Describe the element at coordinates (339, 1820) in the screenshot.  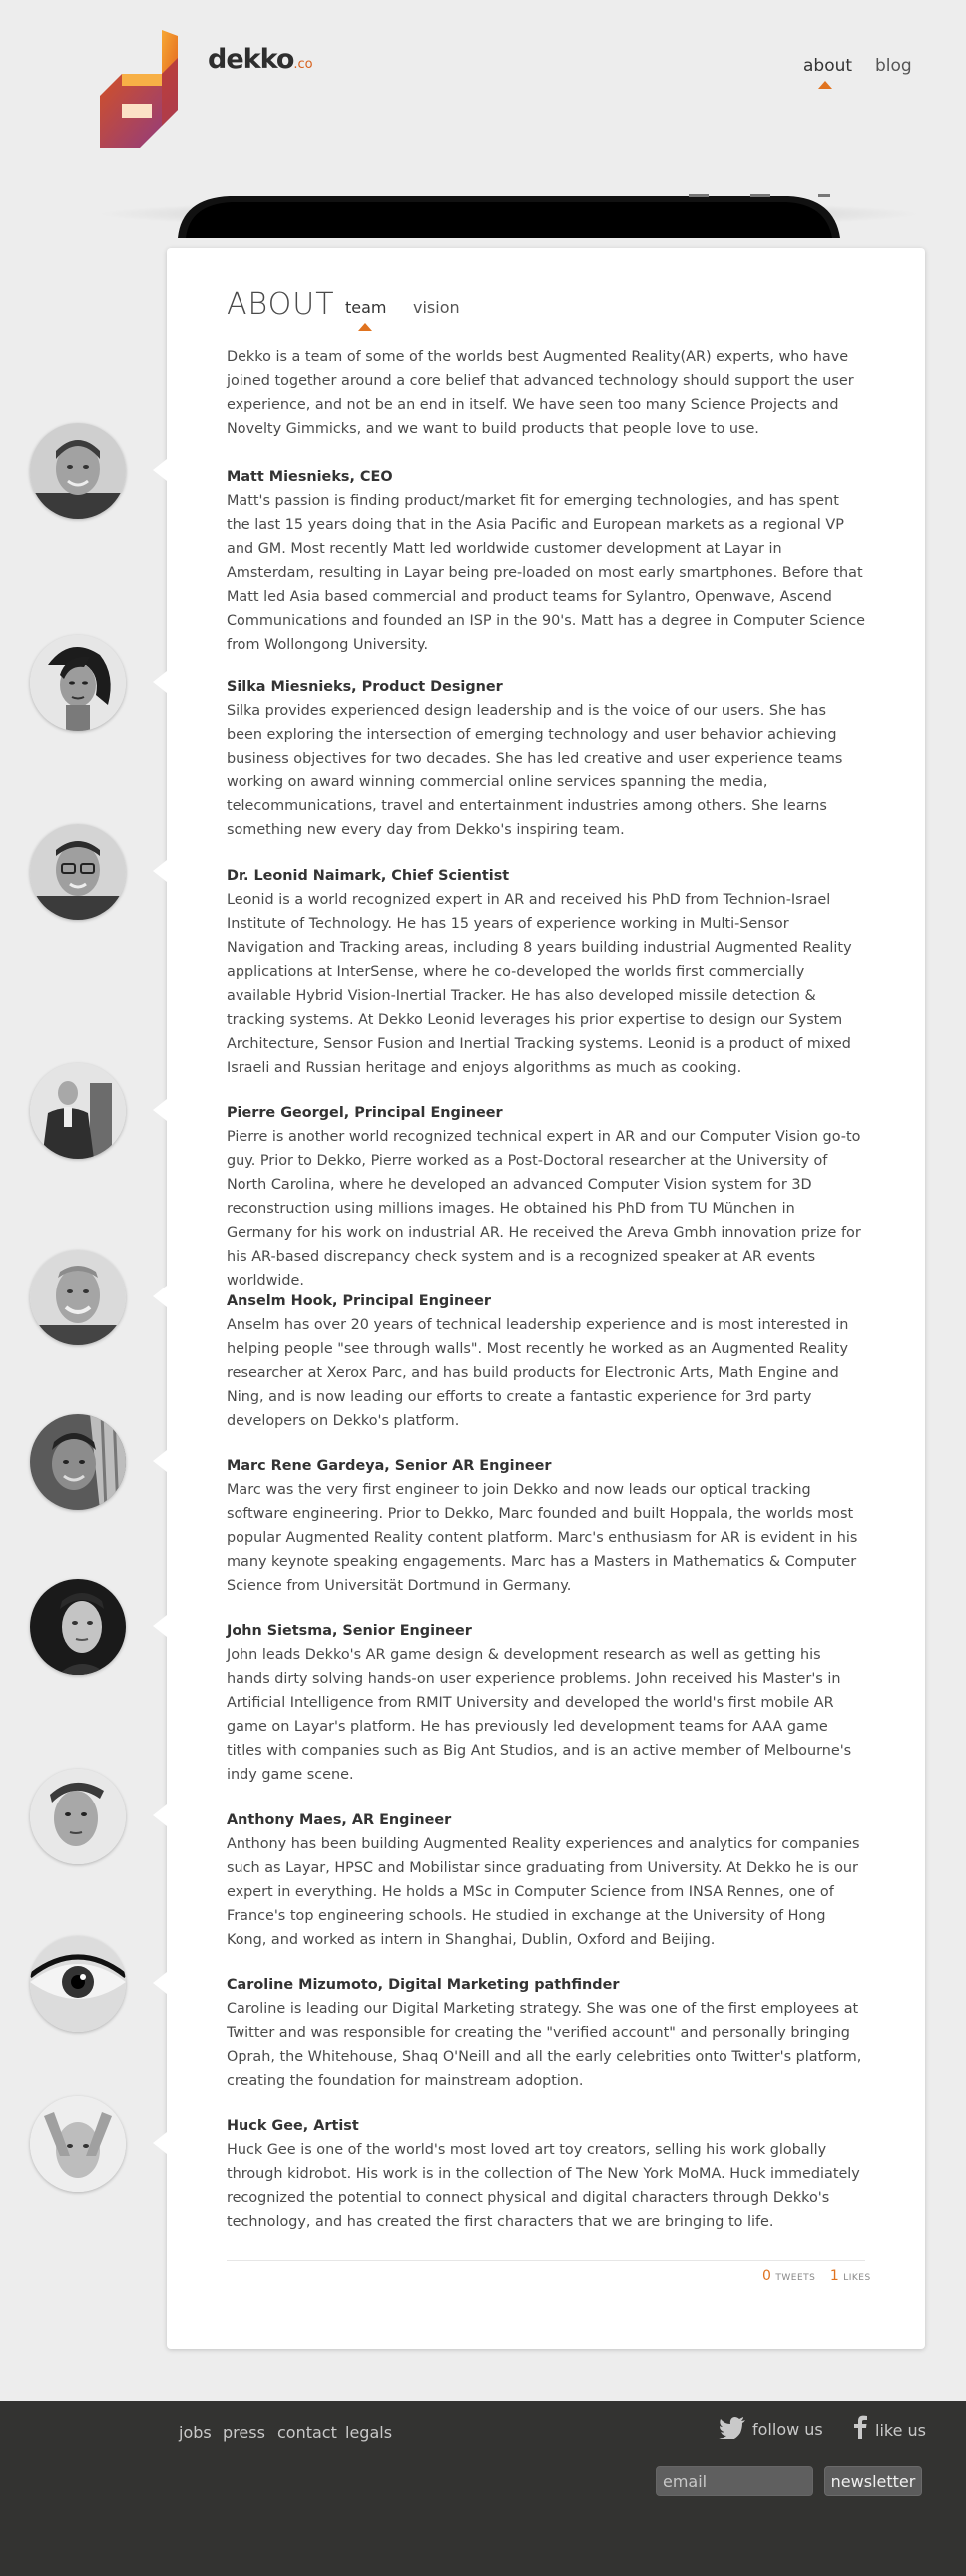
I see `member-name: Anthony Maes, AR Engineer` at that location.